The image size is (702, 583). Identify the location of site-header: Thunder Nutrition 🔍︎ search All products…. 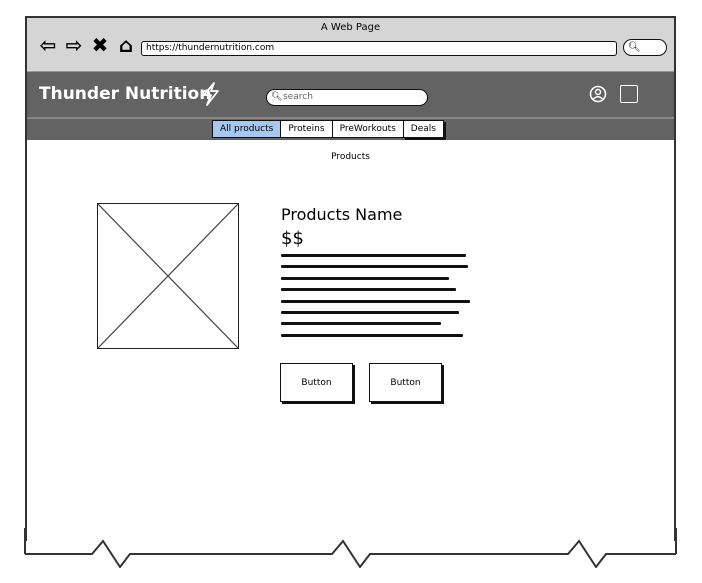
(350, 106).